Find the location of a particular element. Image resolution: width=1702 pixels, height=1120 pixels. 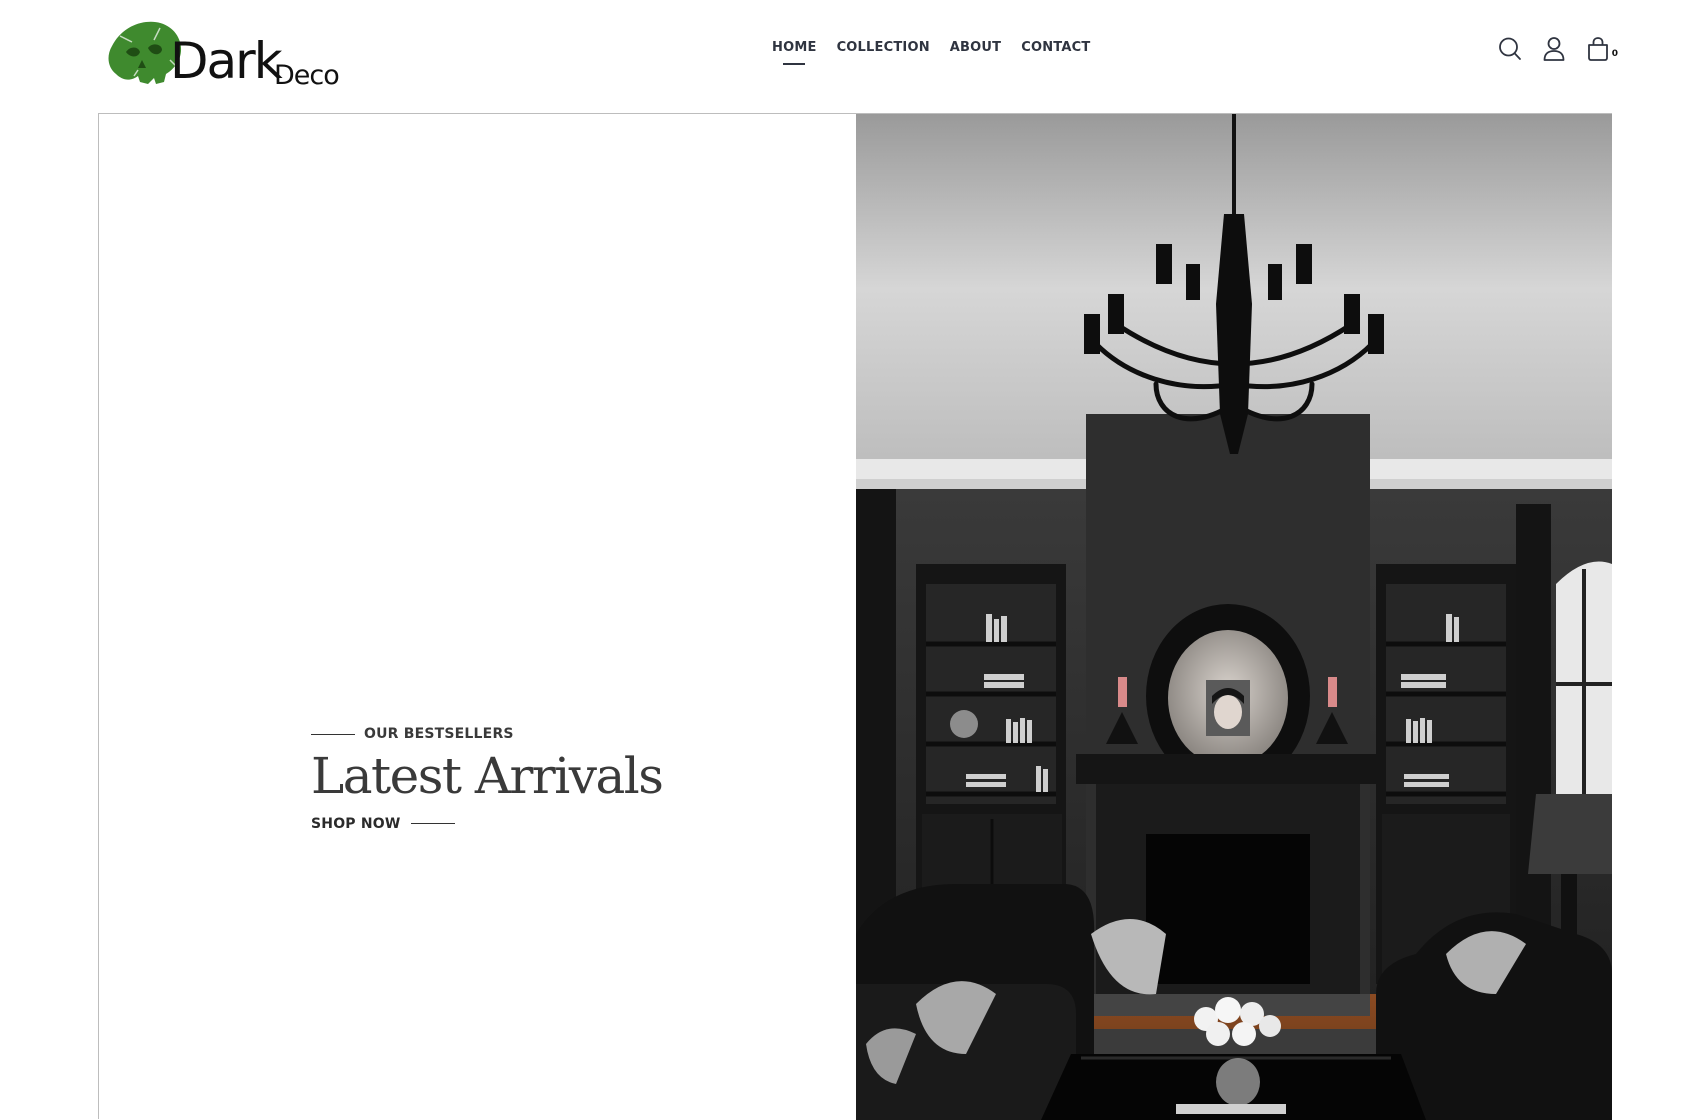

site-header: Dark Deco HOME COLLECTION ABOUT CONTACT is located at coordinates (851, 56).